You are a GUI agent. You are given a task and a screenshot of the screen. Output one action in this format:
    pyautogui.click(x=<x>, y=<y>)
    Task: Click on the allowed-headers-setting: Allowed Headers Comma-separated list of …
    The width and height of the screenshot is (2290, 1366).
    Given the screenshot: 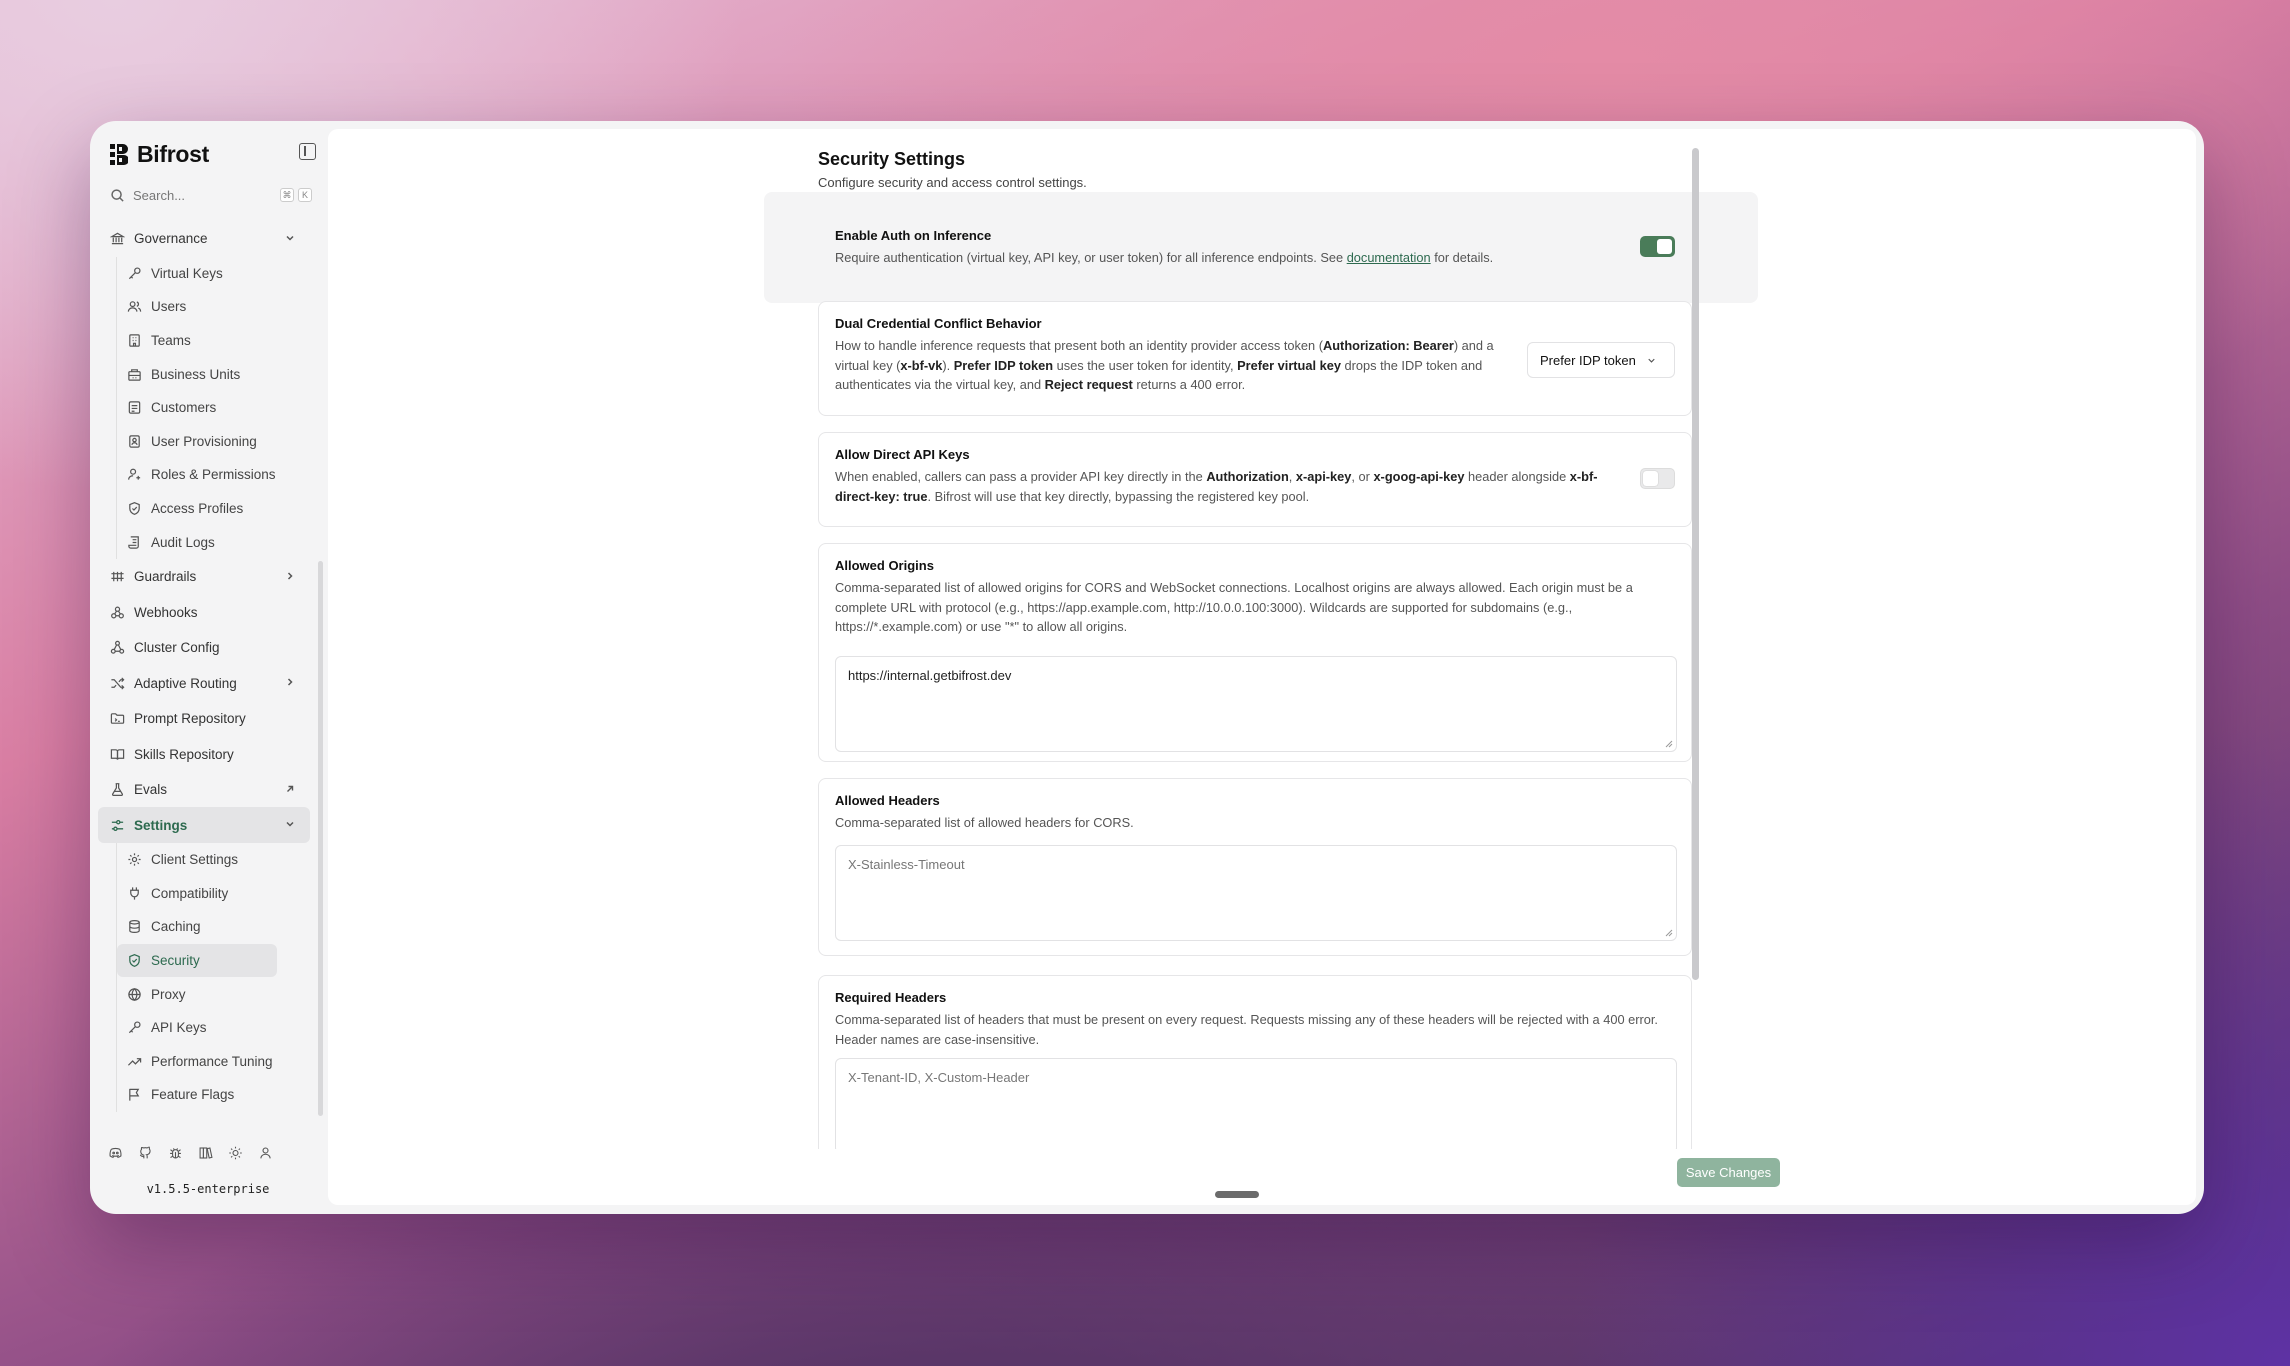 What is the action you would take?
    pyautogui.click(x=1255, y=867)
    